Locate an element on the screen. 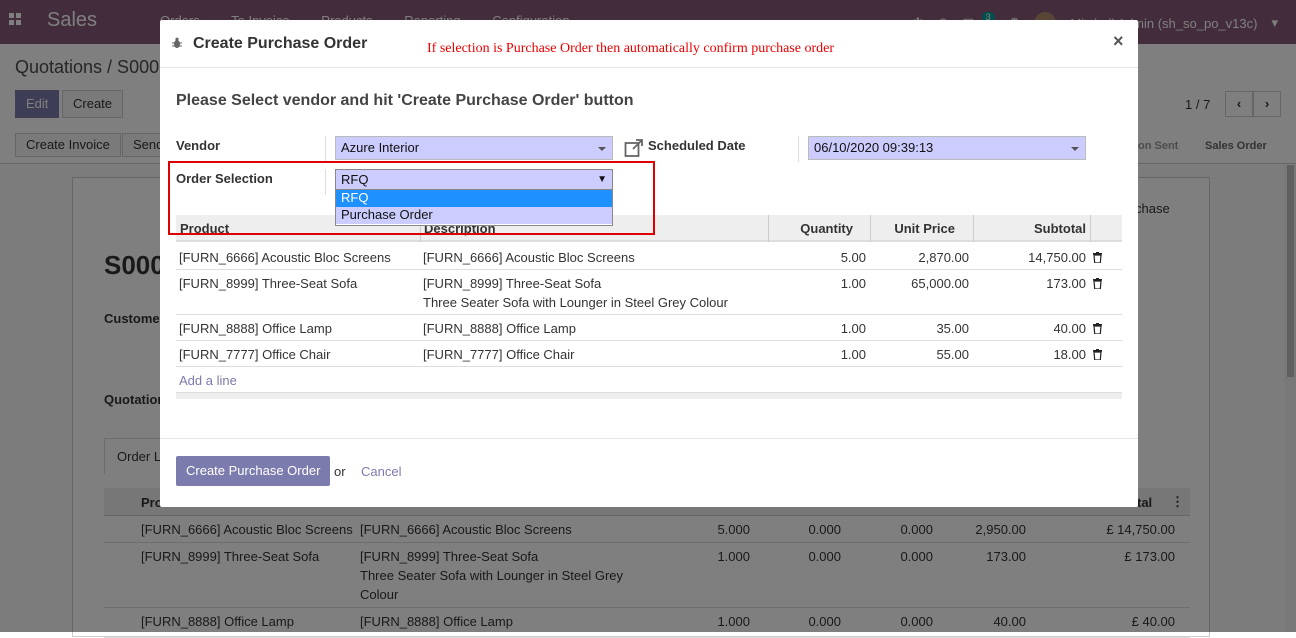 This screenshot has height=638, width=1296. scheduled-date-input: 06/10/2020 09:39:13 is located at coordinates (947, 148).